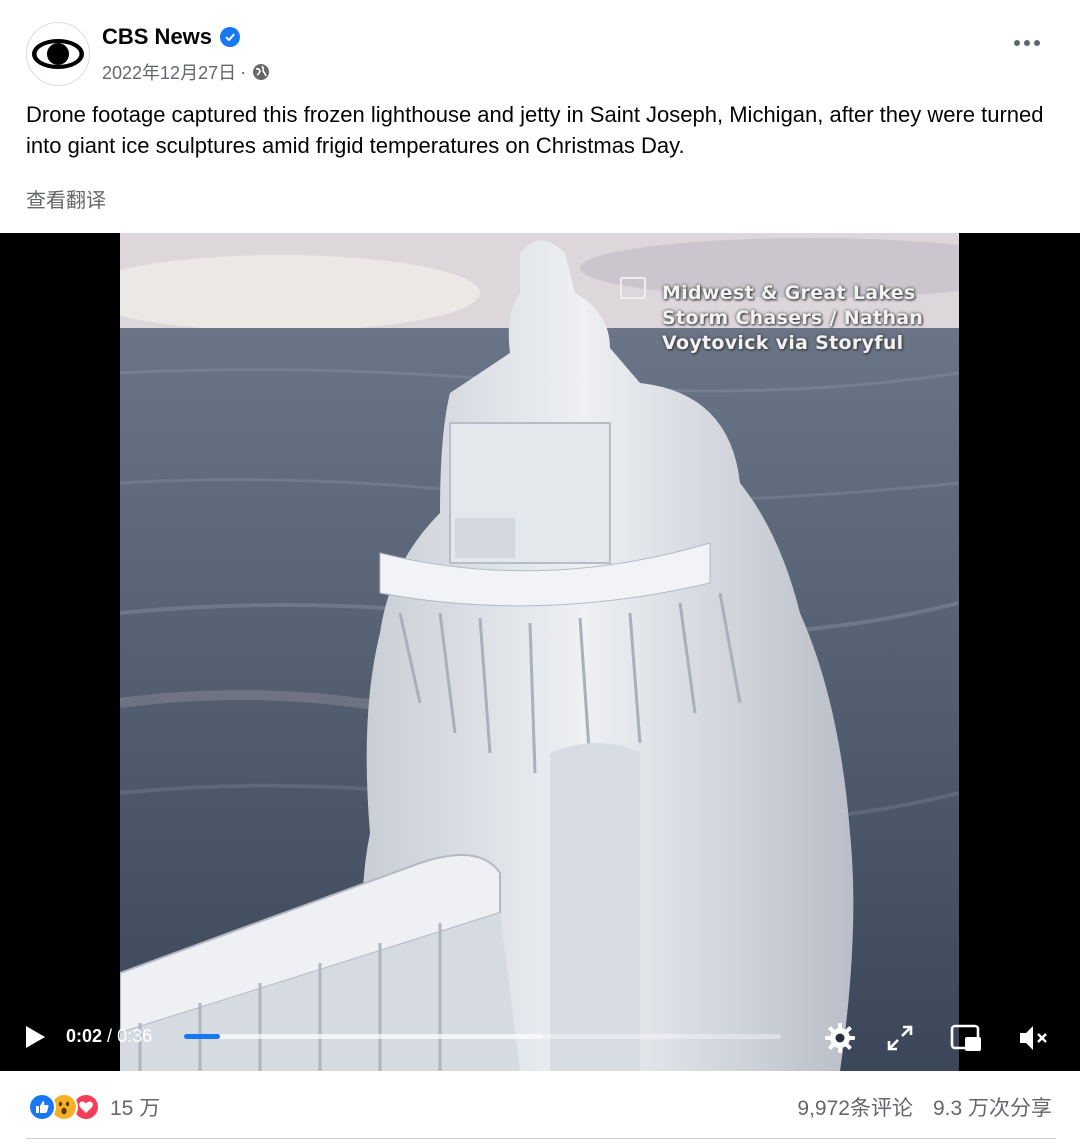 Image resolution: width=1080 pixels, height=1142 pixels. I want to click on gear-icon, so click(840, 1038).